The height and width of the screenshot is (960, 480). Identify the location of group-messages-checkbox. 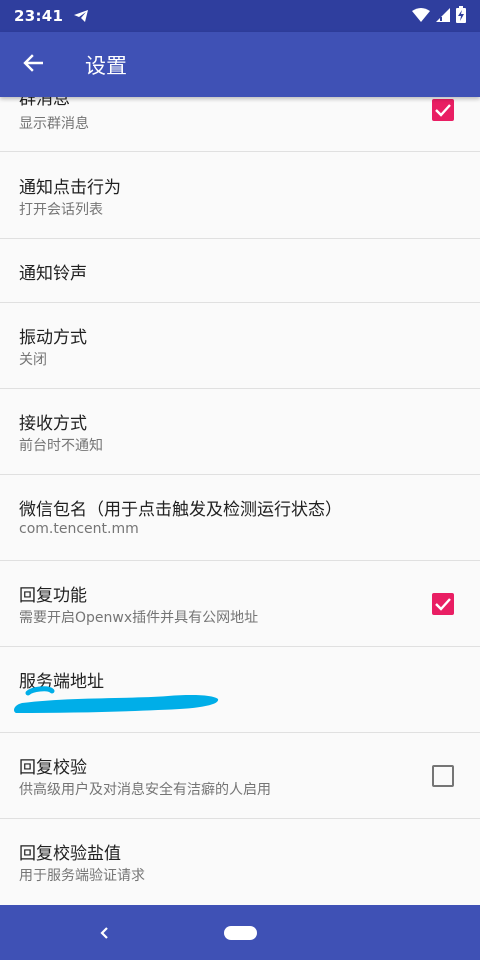
(443, 110).